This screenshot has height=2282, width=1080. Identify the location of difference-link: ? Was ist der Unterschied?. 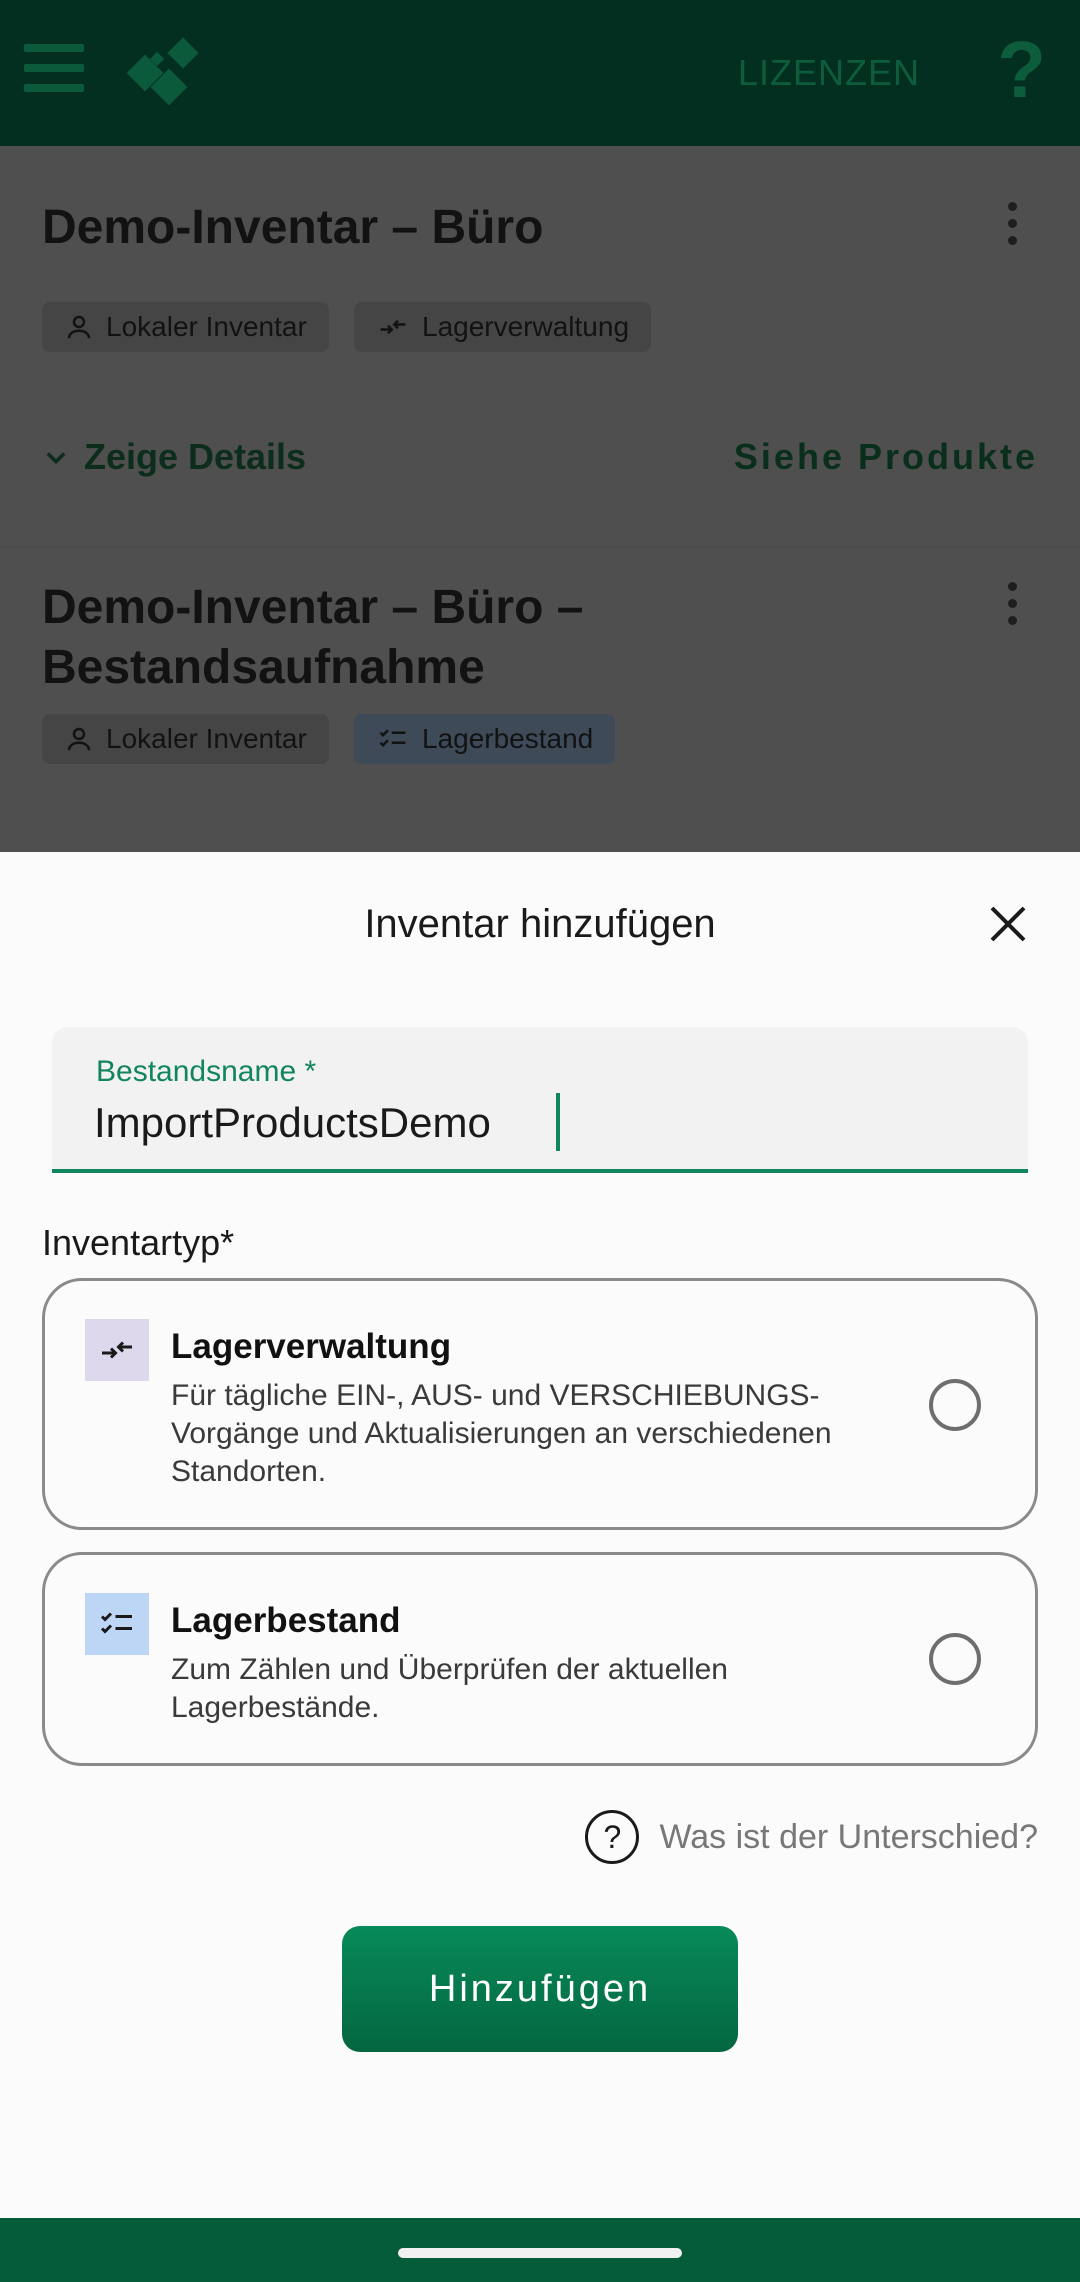
(811, 1837).